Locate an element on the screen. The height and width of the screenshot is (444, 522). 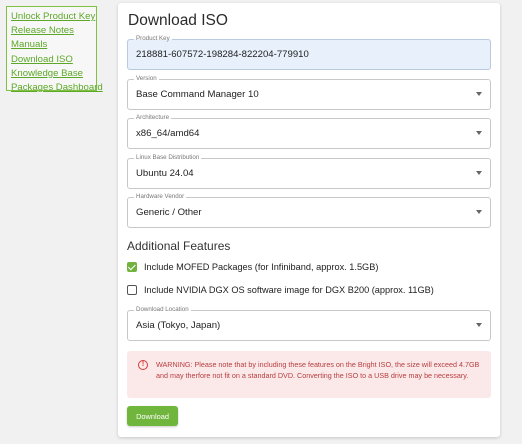
version-label: Version is located at coordinates (146, 79).